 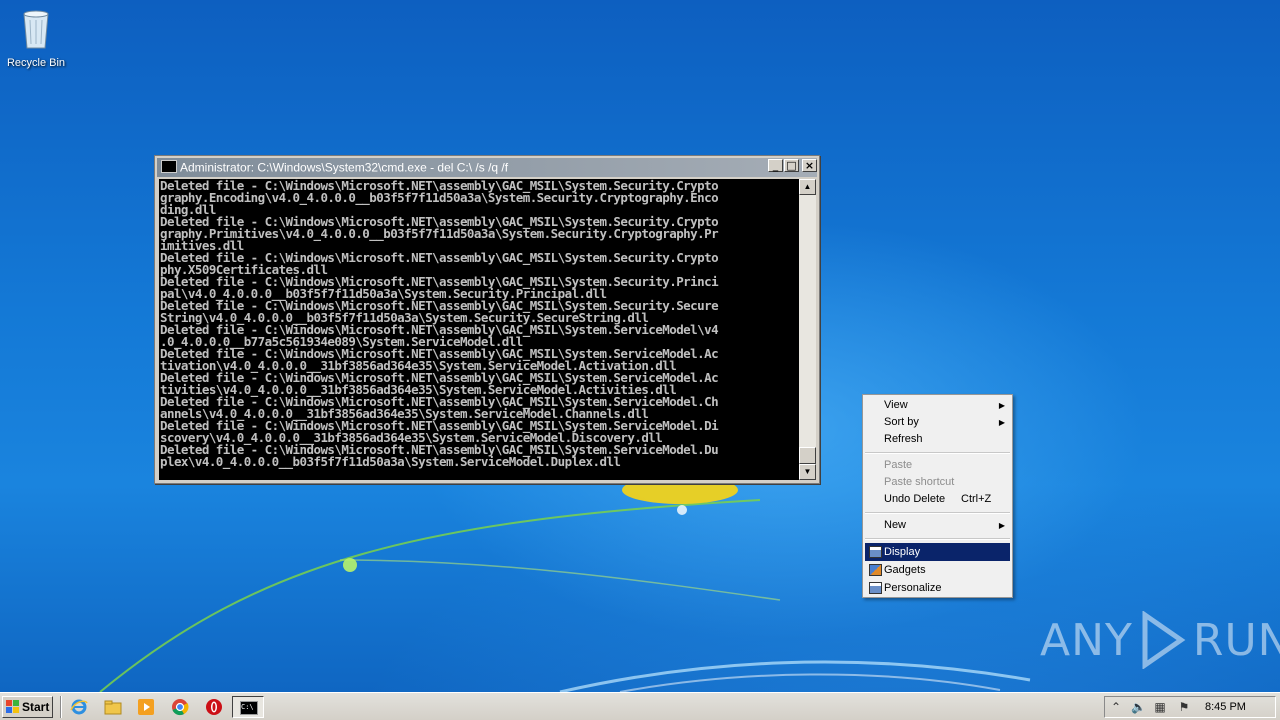 I want to click on cmd-icon: C:\, so click(x=249, y=708).